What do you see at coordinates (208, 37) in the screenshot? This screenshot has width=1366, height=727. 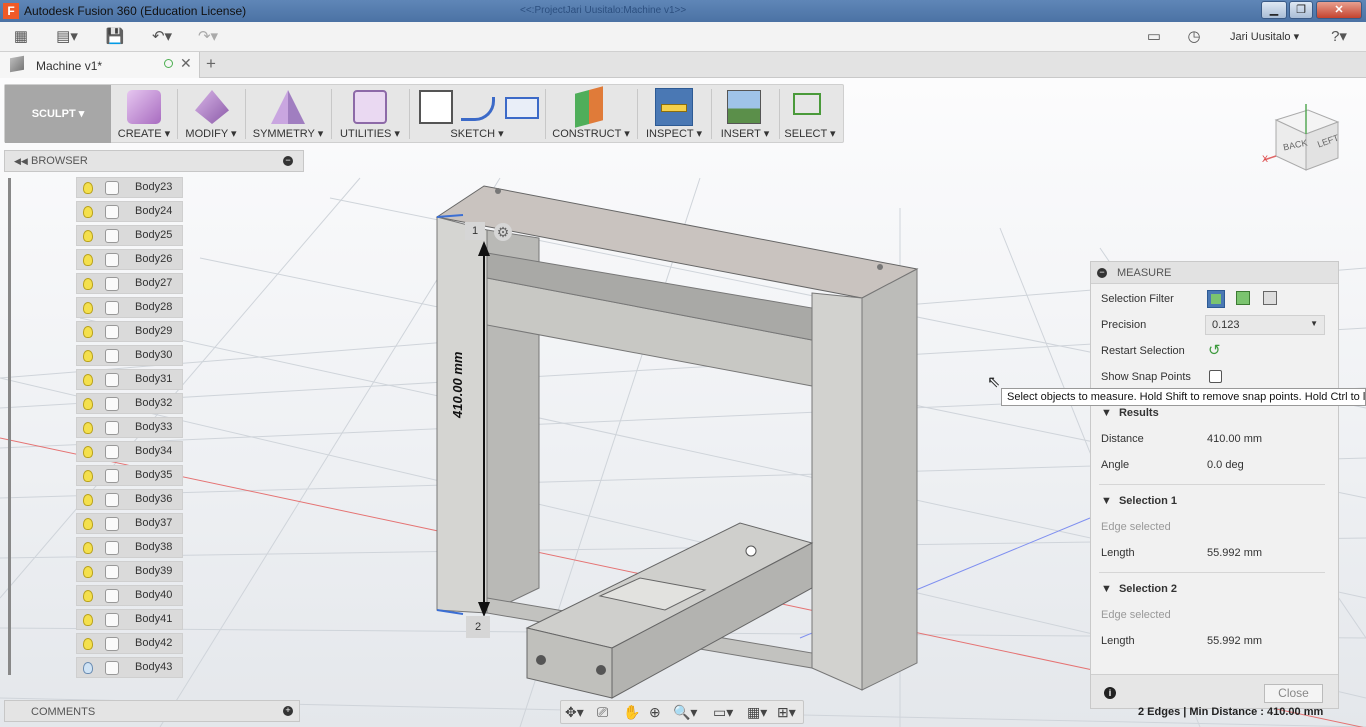 I see `redo-icon: ↷▾` at bounding box center [208, 37].